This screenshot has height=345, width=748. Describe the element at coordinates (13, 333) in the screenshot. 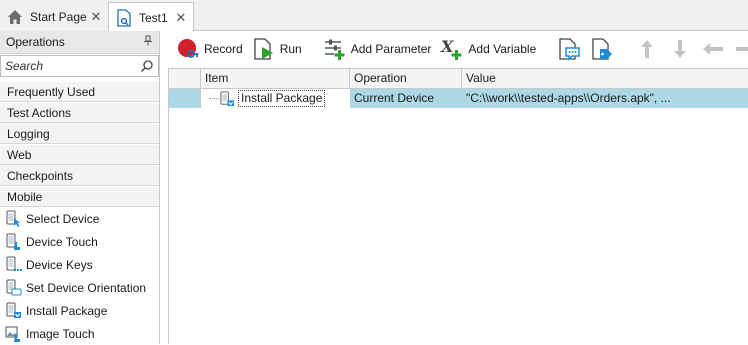

I see `image-touch-icon` at that location.